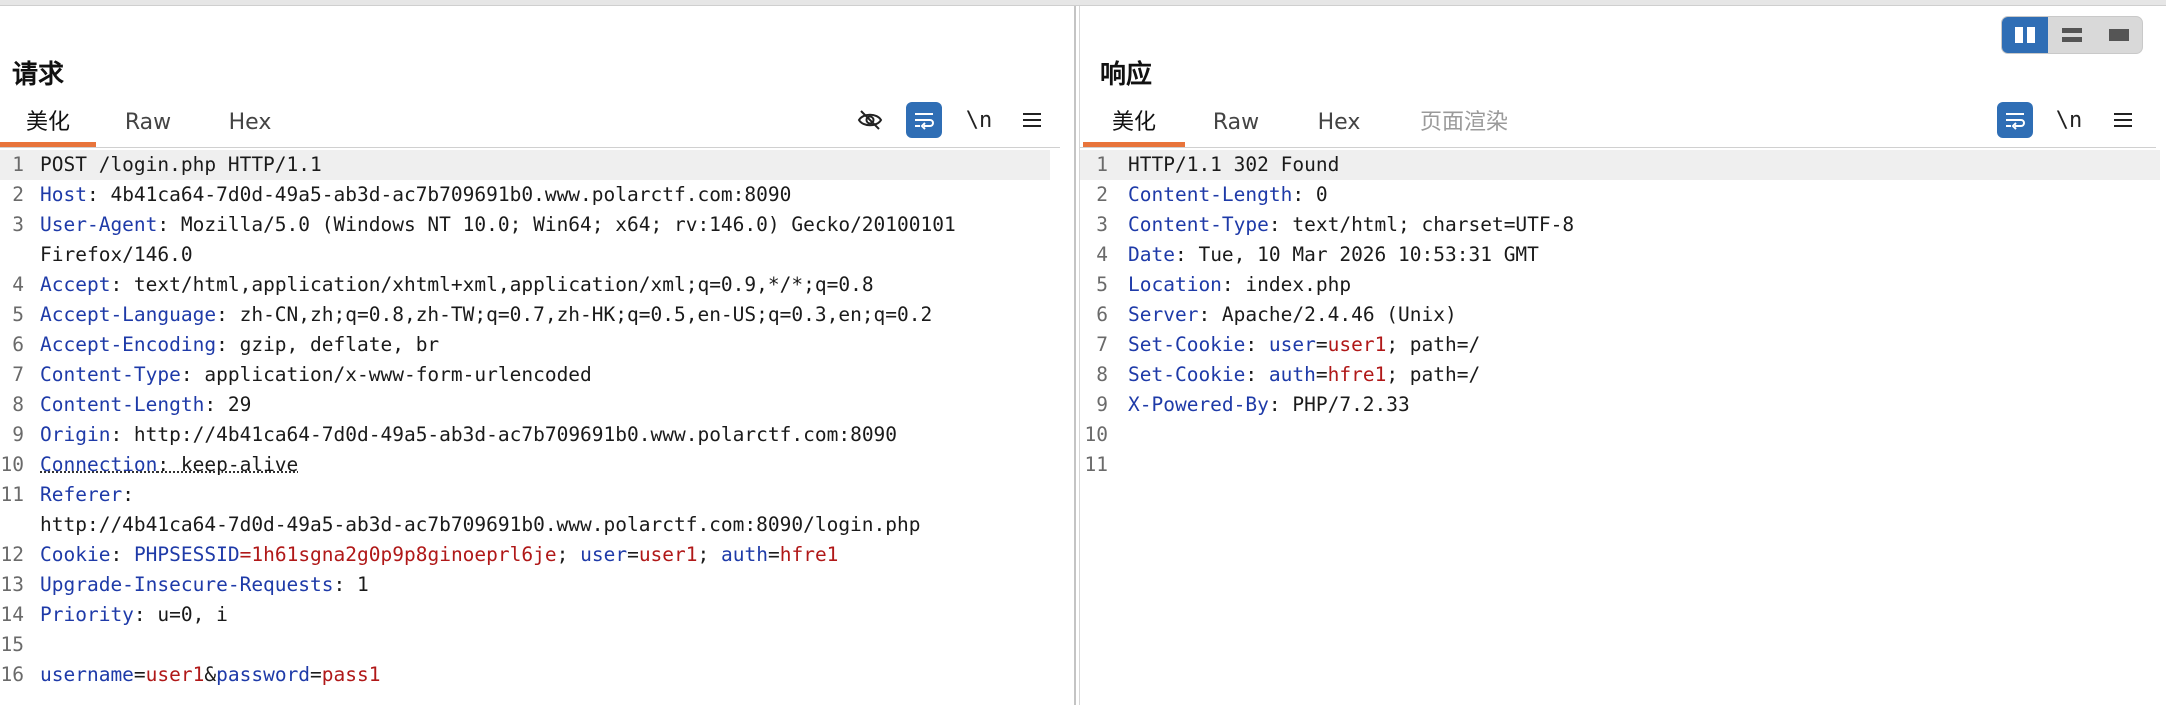  Describe the element at coordinates (525, 645) in the screenshot. I see `code-line: 15` at that location.